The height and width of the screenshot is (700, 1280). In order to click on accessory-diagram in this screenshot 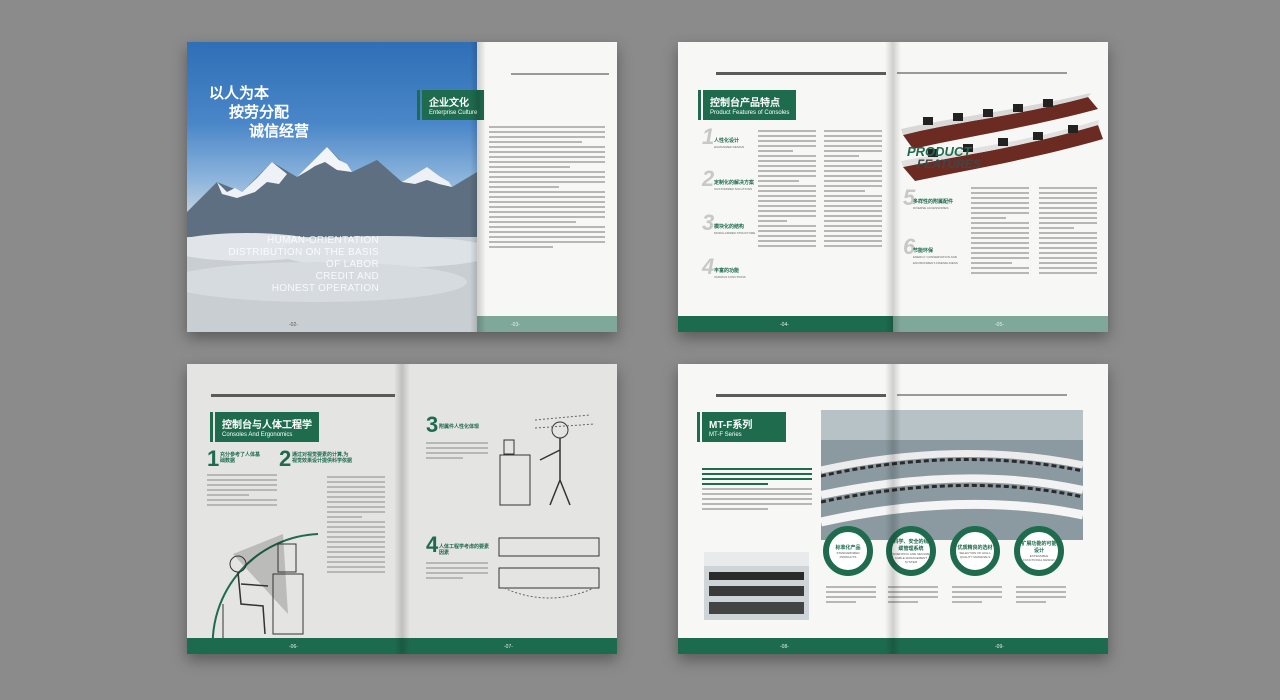, I will do `click(547, 460)`.